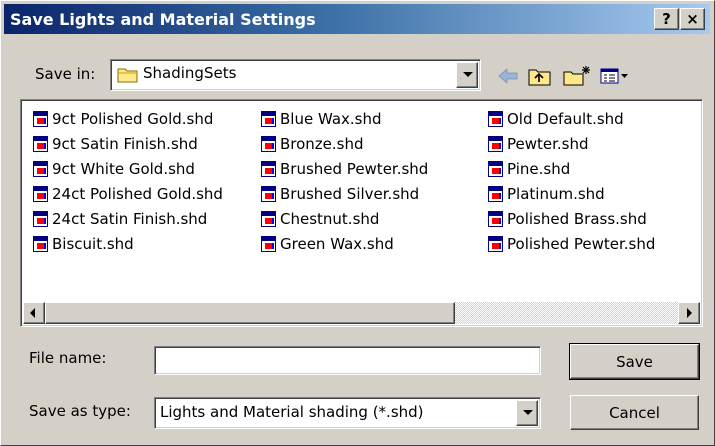 The height and width of the screenshot is (446, 715). What do you see at coordinates (689, 313) in the screenshot?
I see `scroll-right-button` at bounding box center [689, 313].